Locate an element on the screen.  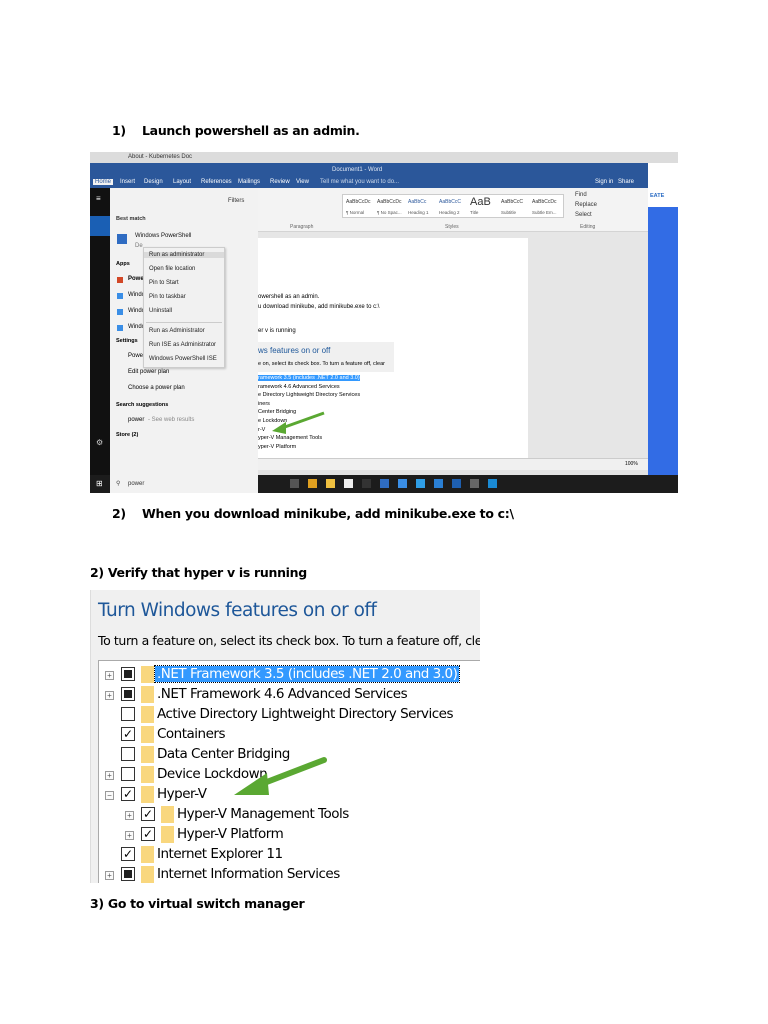
replace-button: Replace is located at coordinates (586, 205).